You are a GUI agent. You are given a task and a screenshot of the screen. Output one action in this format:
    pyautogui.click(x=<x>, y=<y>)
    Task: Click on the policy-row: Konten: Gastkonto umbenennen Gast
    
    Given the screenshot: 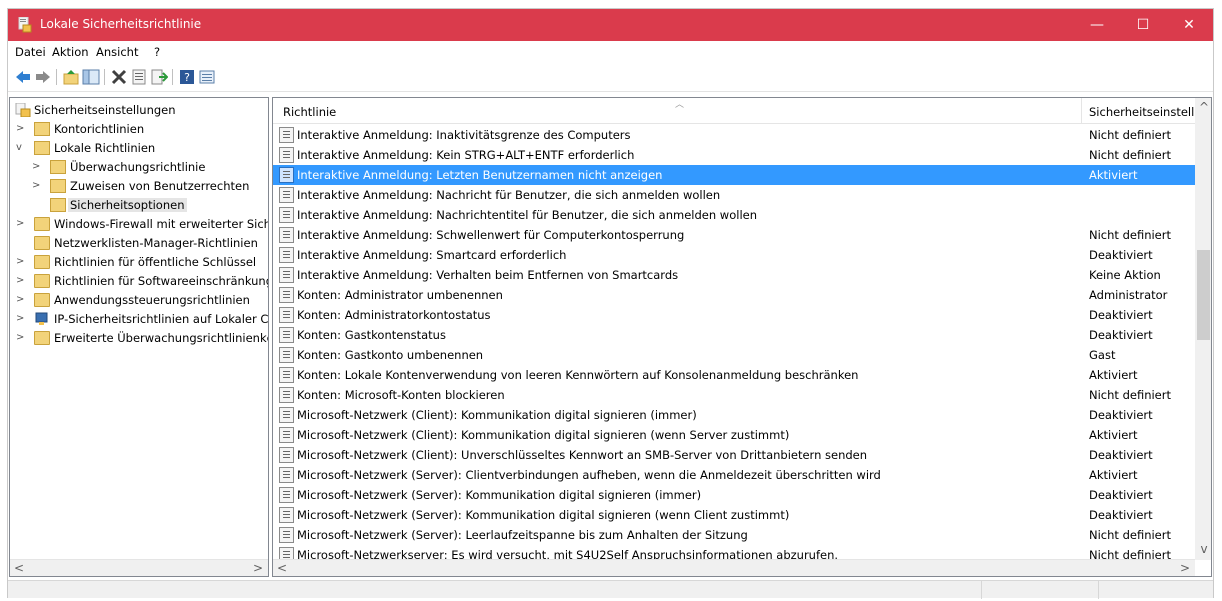 What is the action you would take?
    pyautogui.click(x=734, y=355)
    